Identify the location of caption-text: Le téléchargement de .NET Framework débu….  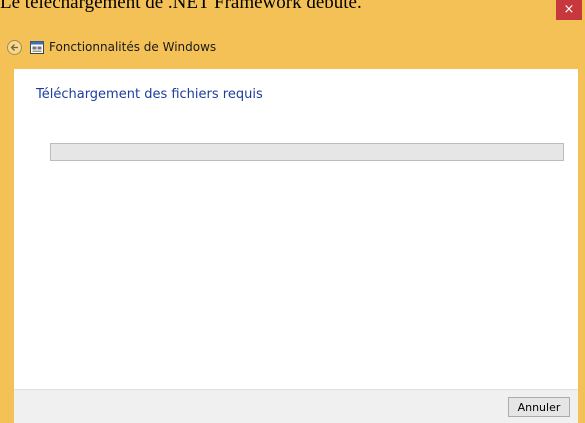
(181, 6).